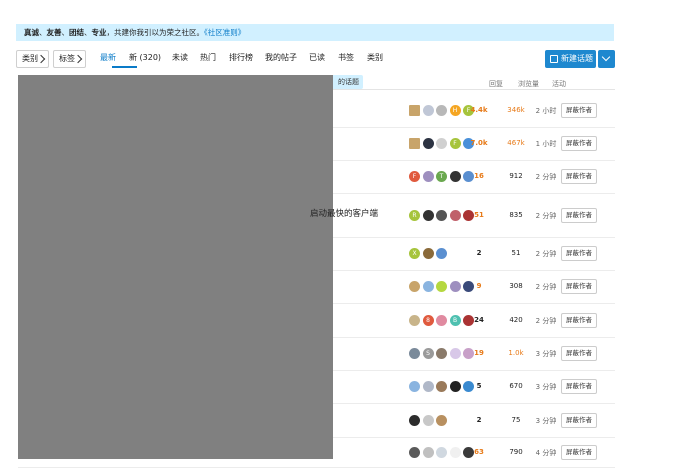  Describe the element at coordinates (479, 176) in the screenshot. I see `reply-count: 16` at that location.